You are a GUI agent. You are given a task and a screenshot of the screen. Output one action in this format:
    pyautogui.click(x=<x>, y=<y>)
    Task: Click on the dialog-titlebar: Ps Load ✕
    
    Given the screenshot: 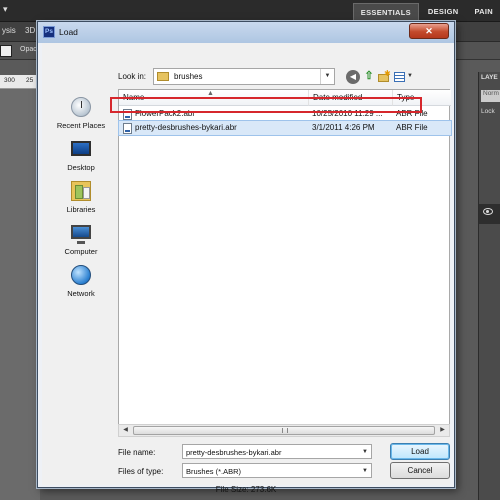 What is the action you would take?
    pyautogui.click(x=246, y=32)
    